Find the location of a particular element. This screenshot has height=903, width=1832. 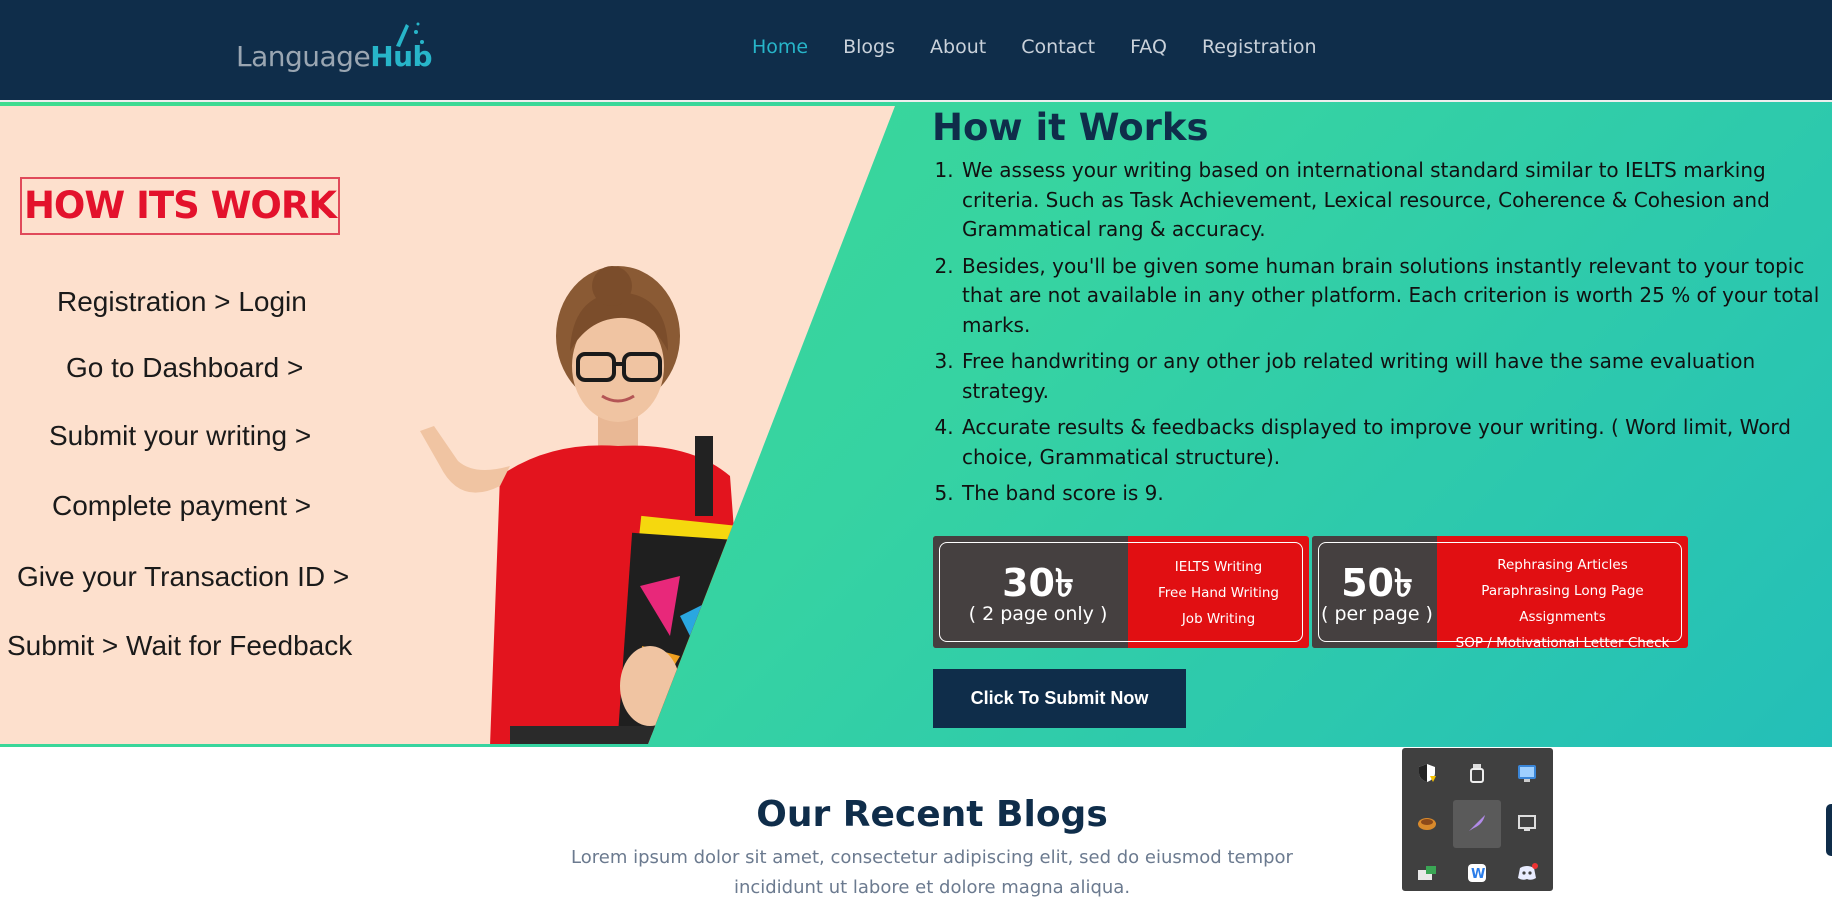

nav-registration: Registration is located at coordinates (1259, 47).